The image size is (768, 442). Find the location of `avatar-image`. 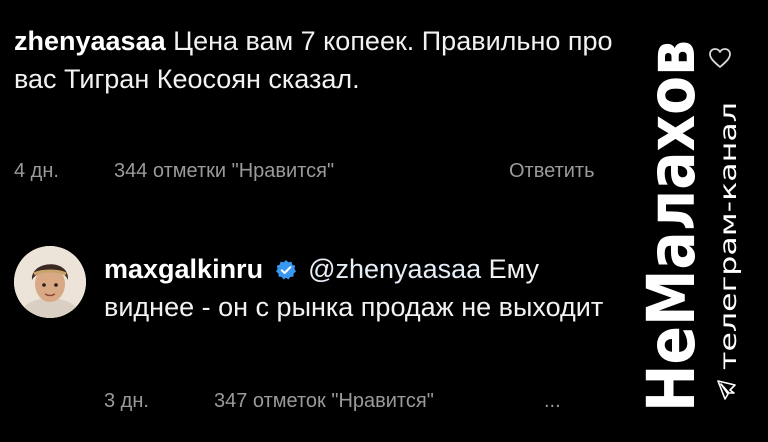

avatar-image is located at coordinates (50, 282).